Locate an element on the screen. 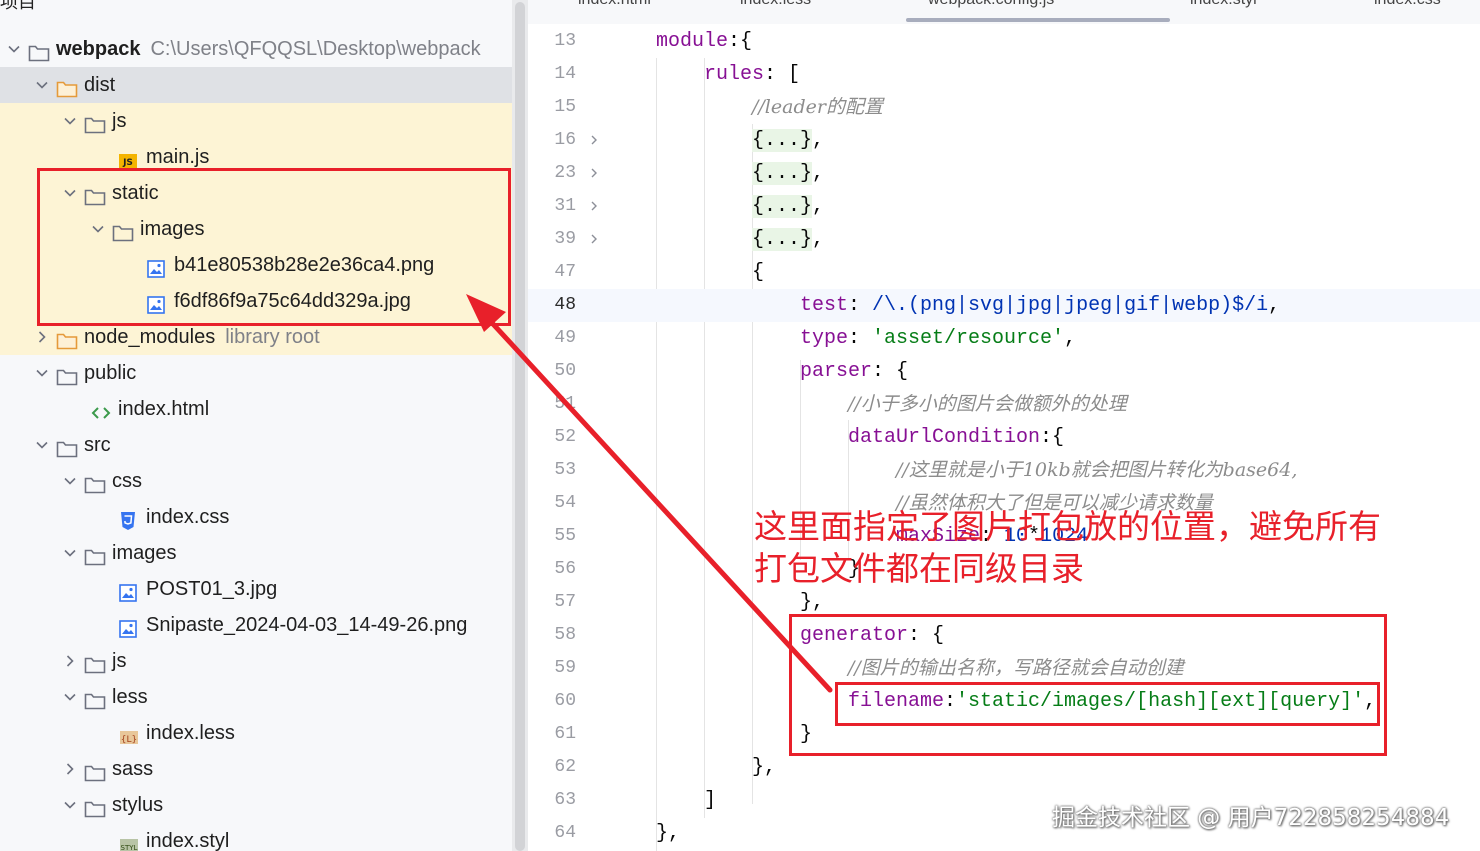 The height and width of the screenshot is (851, 1480). tree-item: public is located at coordinates (256, 373).